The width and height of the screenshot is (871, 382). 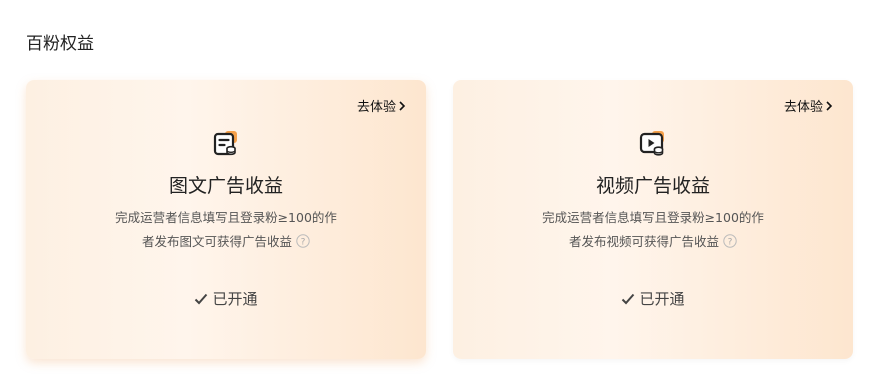 I want to click on card-title: 视频广告收益, so click(x=652, y=186).